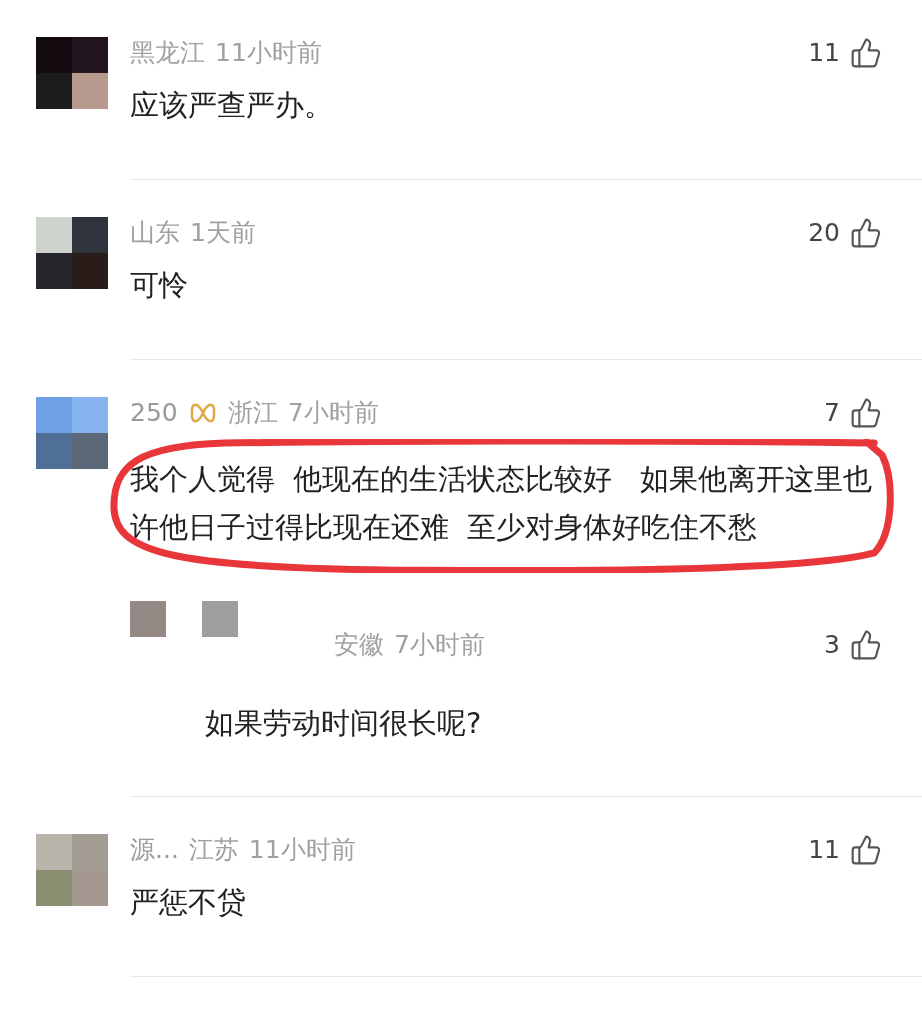 The height and width of the screenshot is (1023, 922). What do you see at coordinates (154, 413) in the screenshot?
I see `username: 250` at bounding box center [154, 413].